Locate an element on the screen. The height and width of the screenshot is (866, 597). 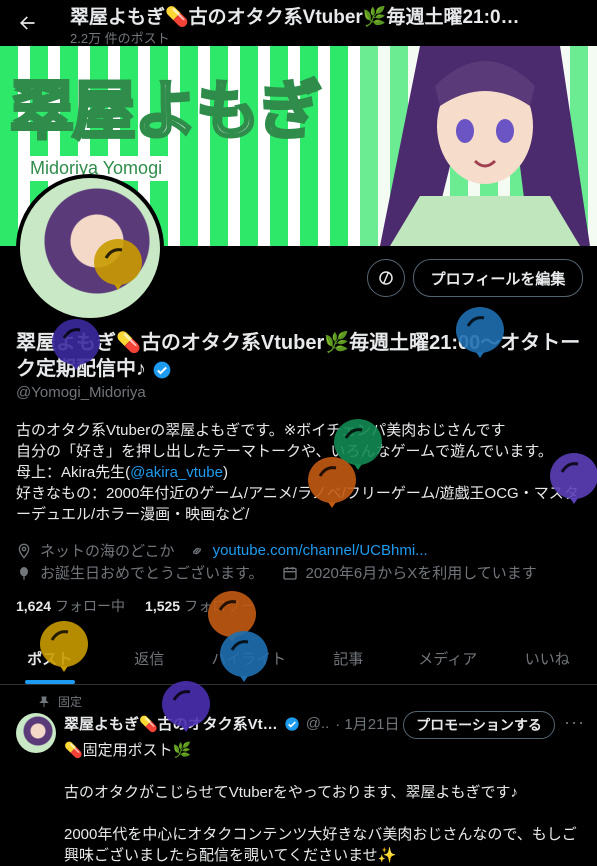
following-count: 1,624 is located at coordinates (33, 606).